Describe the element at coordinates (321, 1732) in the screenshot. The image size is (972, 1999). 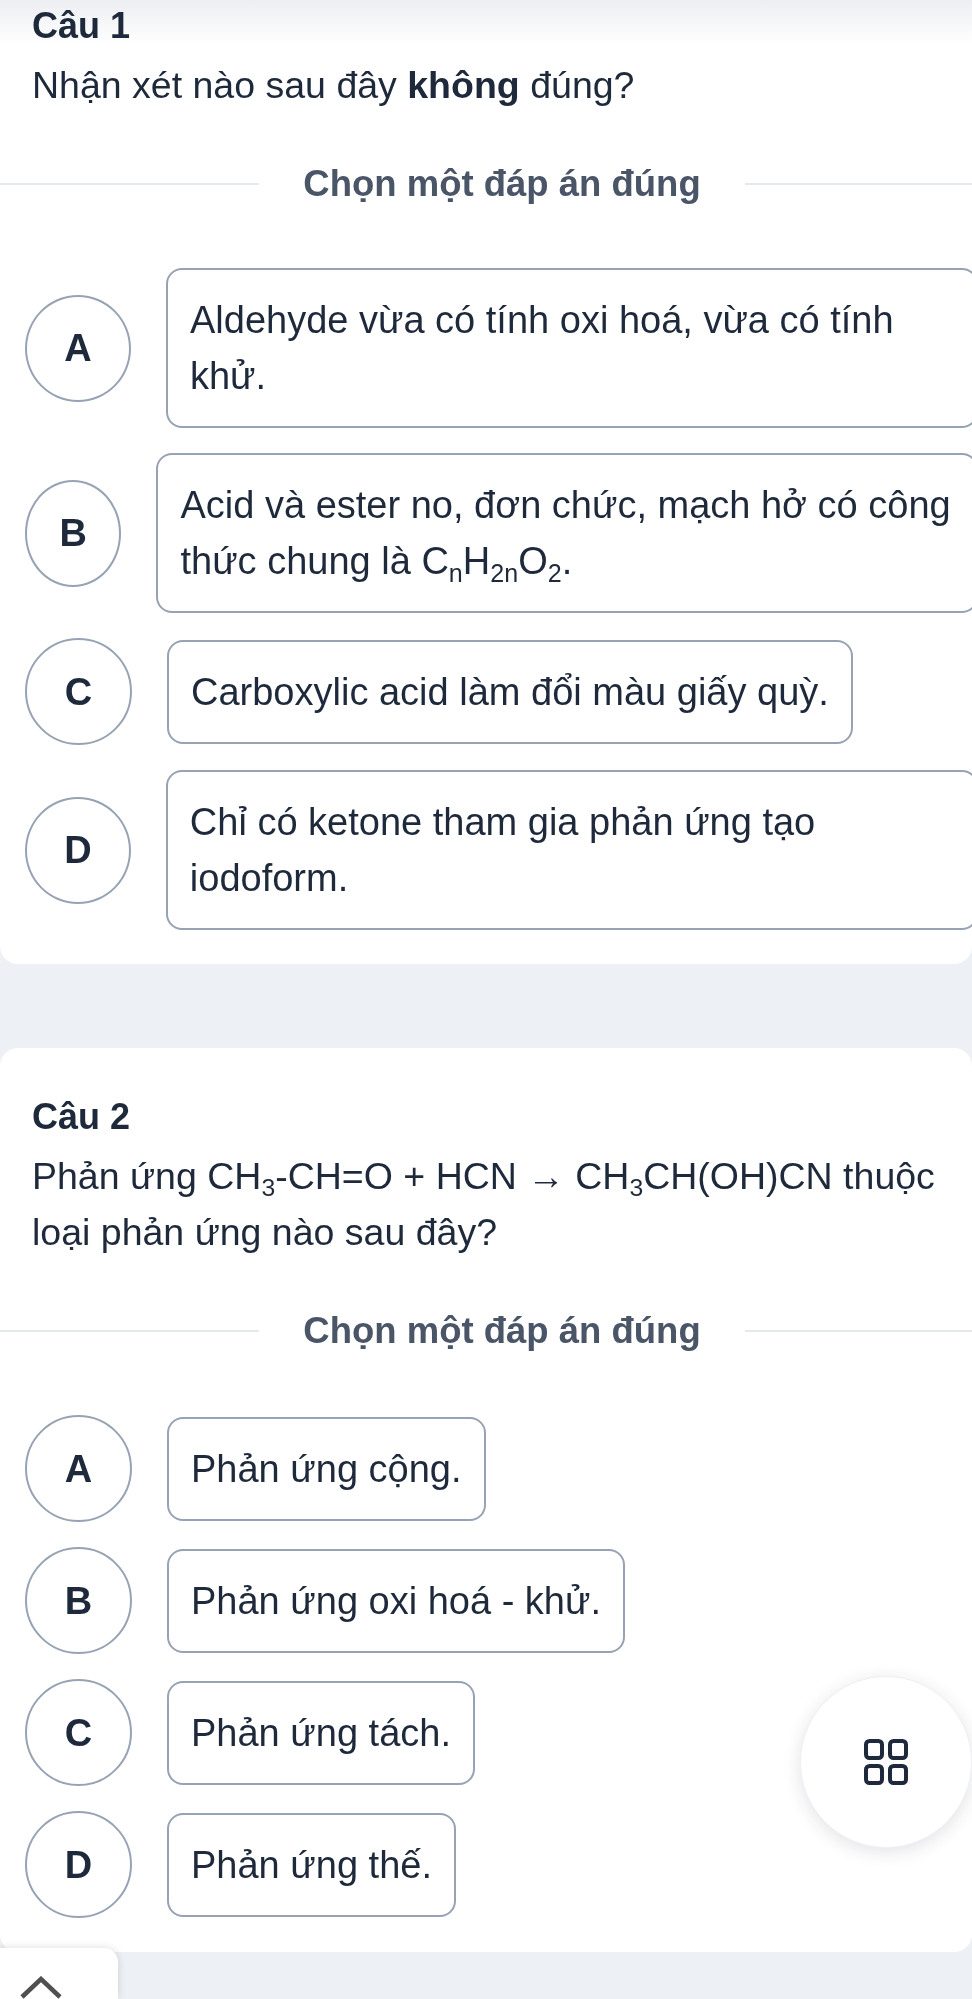
I see `answer-option: Phản ứng tách.` at that location.